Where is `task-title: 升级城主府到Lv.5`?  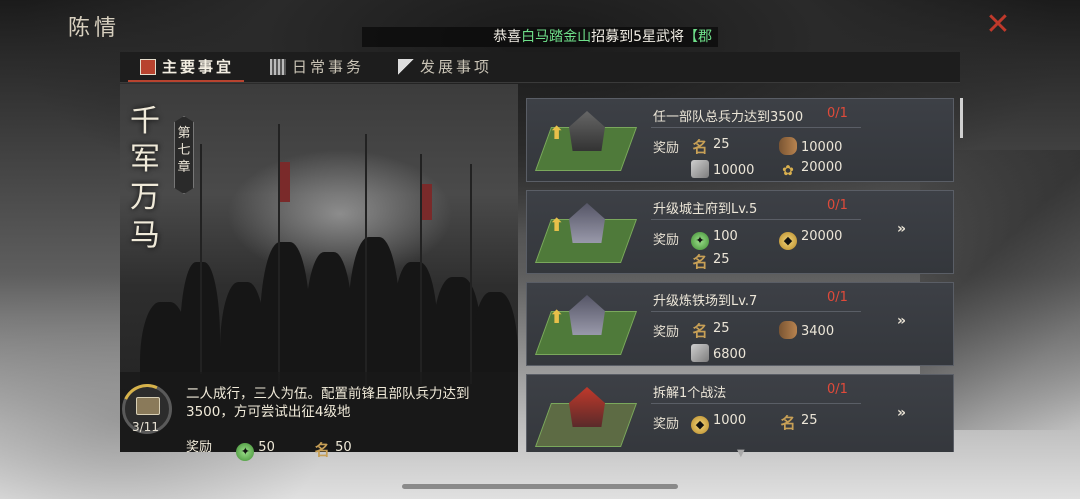 task-title: 升级城主府到Lv.5 is located at coordinates (705, 209).